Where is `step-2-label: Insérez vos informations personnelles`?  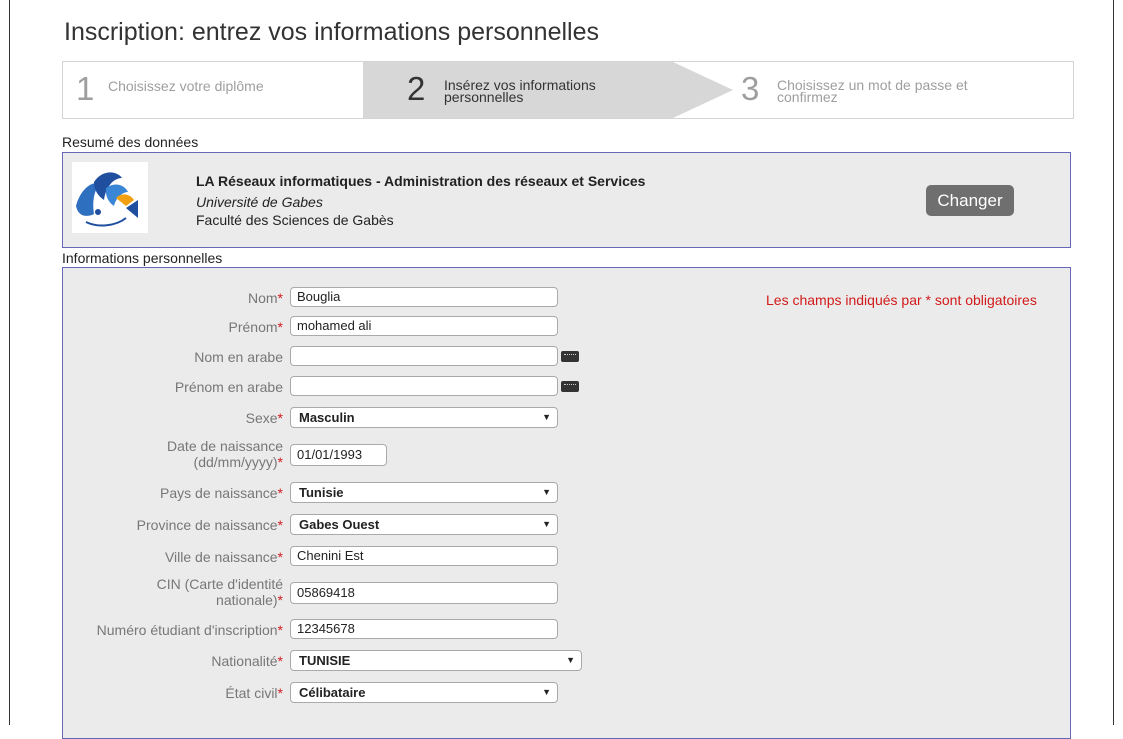
step-2-label: Insérez vos informations personnelles is located at coordinates (520, 91).